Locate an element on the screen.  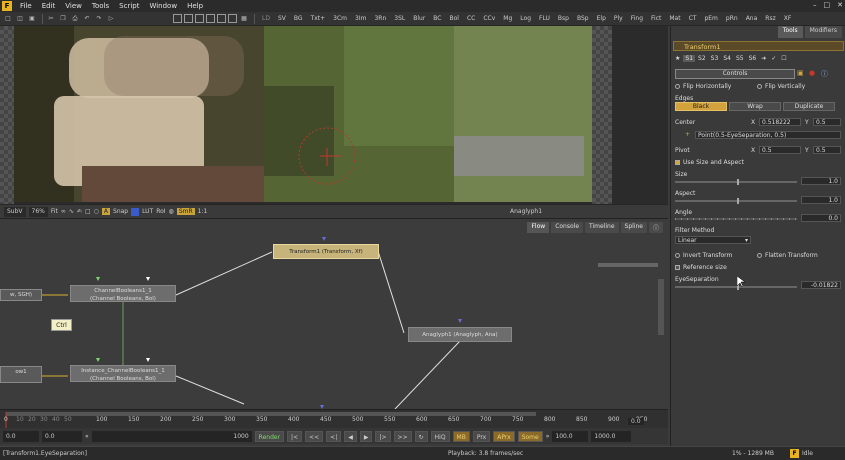
polyline-icon: ∞ is located at coordinates (63, 211).